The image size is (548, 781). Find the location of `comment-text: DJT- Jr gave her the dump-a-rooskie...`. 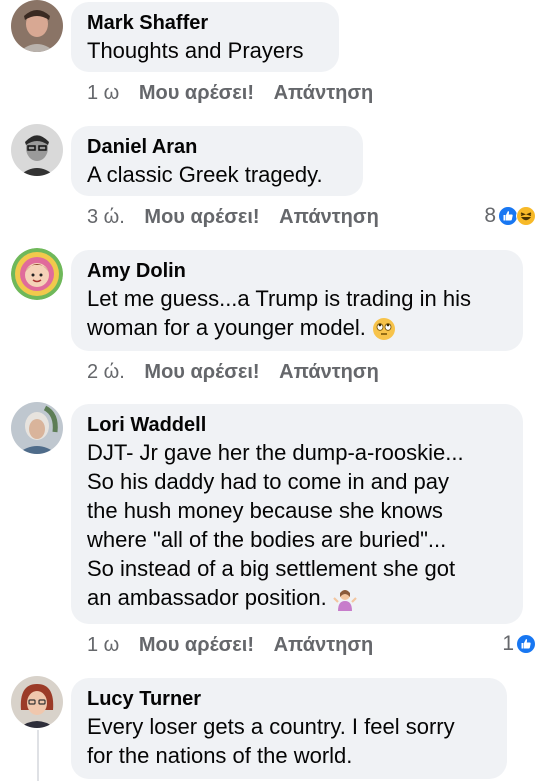

comment-text: DJT- Jr gave her the dump-a-rooskie... is located at coordinates (275, 452).